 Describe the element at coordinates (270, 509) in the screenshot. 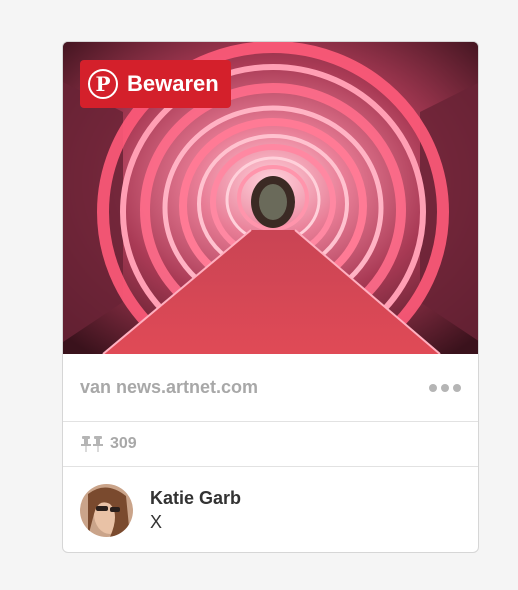

I see `pinner-row: Katie Garb X` at that location.